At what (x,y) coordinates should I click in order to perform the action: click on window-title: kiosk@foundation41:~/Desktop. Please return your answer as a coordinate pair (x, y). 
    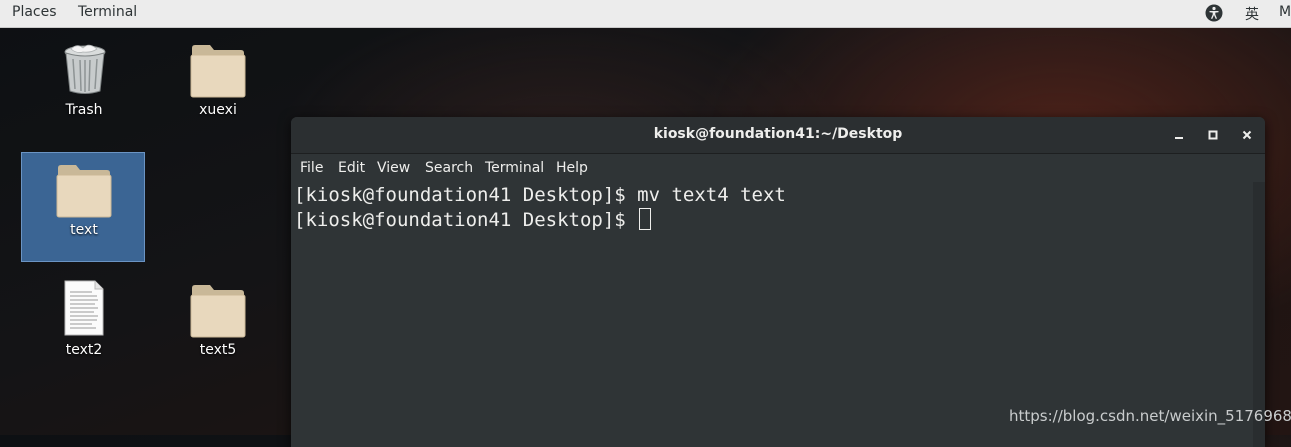
    Looking at the image, I should click on (778, 134).